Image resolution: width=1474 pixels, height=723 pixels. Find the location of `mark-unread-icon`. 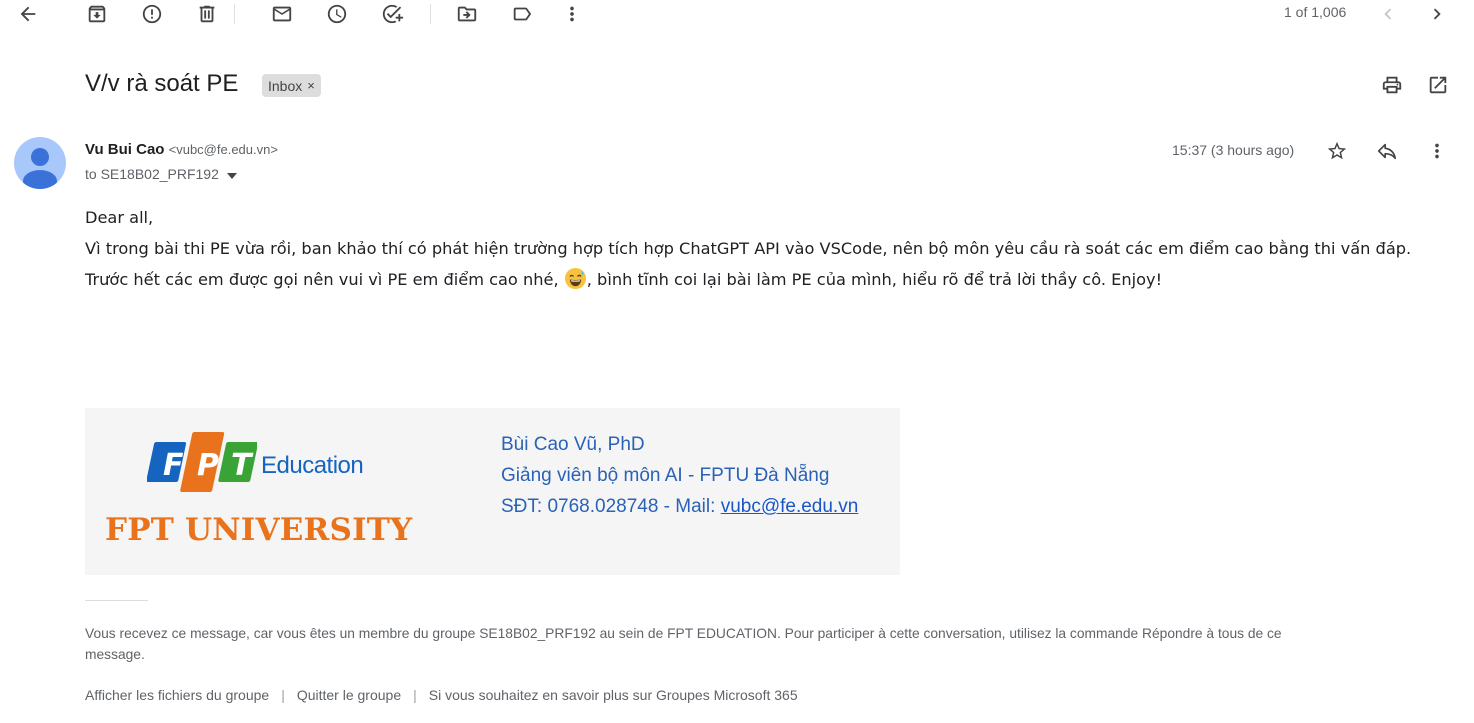

mark-unread-icon is located at coordinates (282, 14).